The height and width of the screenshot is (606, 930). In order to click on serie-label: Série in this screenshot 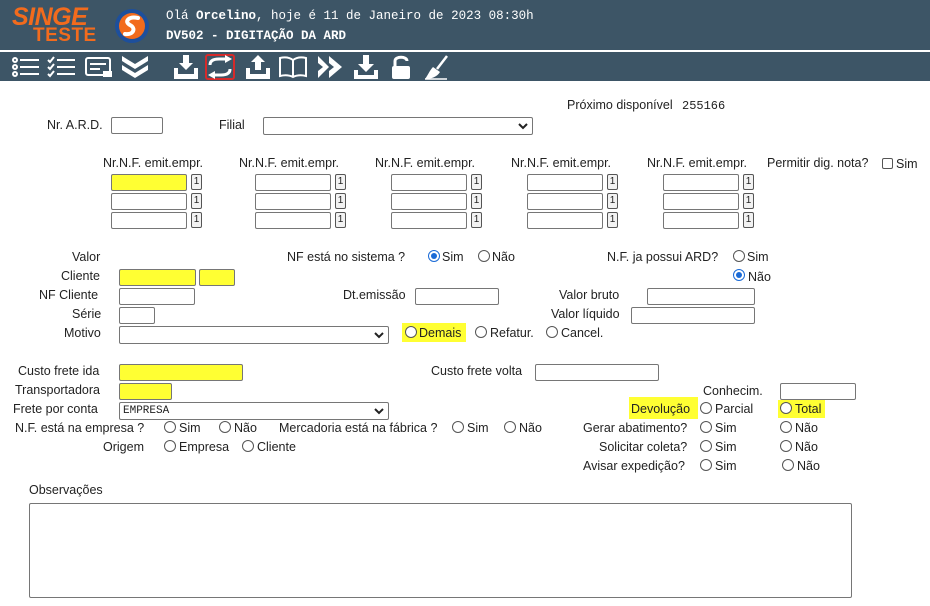, I will do `click(87, 314)`.